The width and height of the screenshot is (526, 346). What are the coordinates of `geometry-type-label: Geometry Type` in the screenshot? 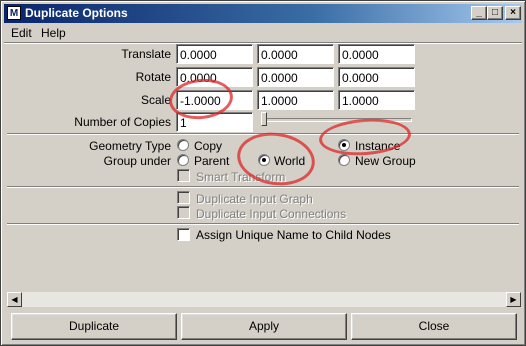 It's located at (130, 146).